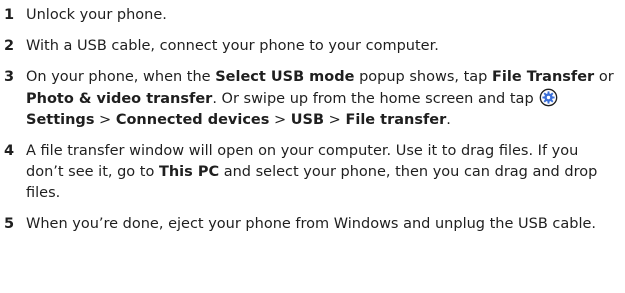 The image size is (625, 293). What do you see at coordinates (396, 120) in the screenshot?
I see `step-emphasis: File transfer` at bounding box center [396, 120].